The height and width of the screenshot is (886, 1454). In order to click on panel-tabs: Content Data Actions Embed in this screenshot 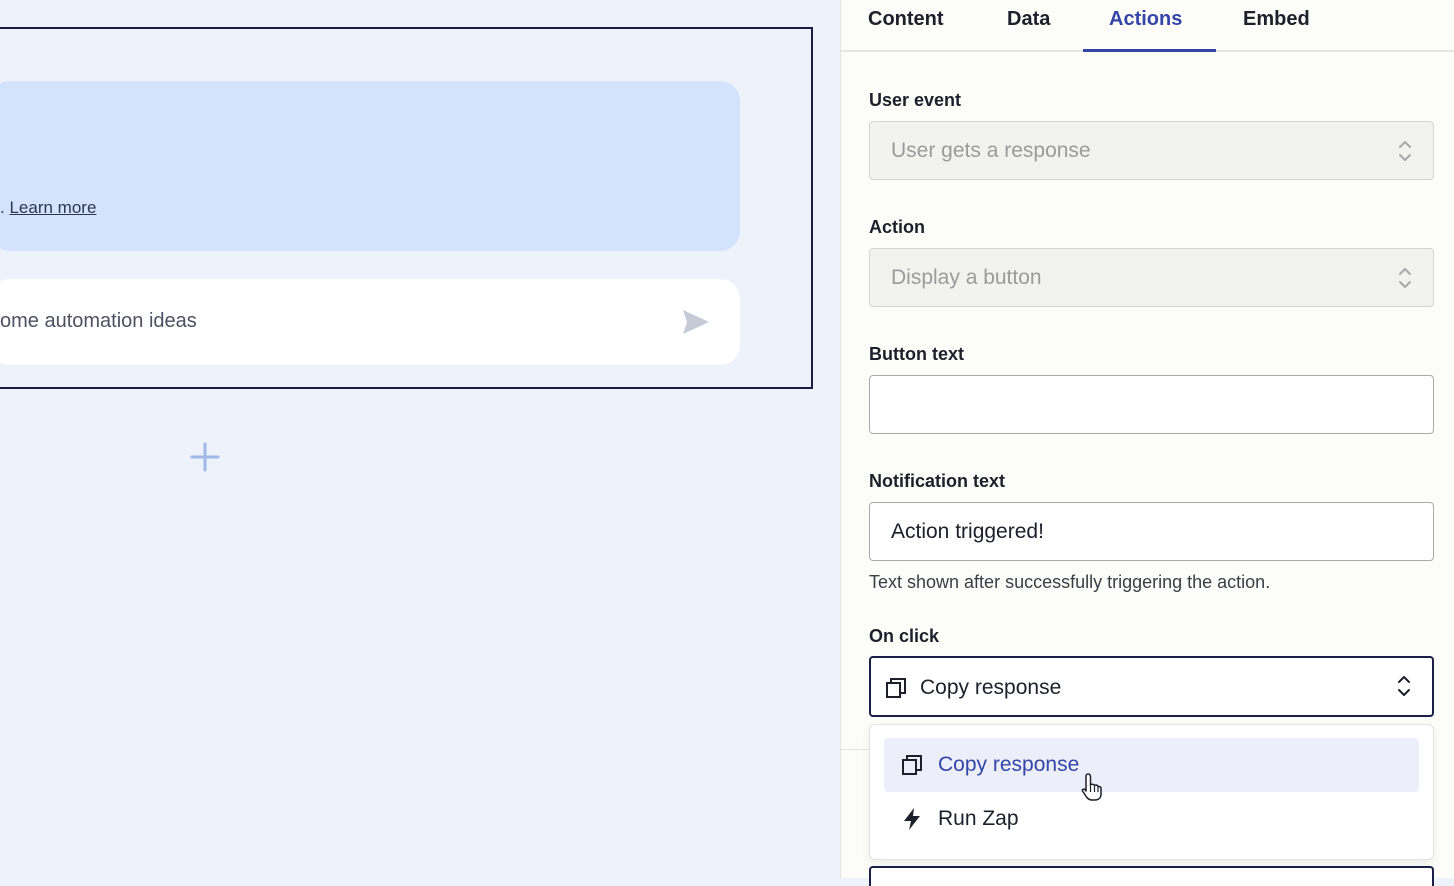, I will do `click(1147, 26)`.